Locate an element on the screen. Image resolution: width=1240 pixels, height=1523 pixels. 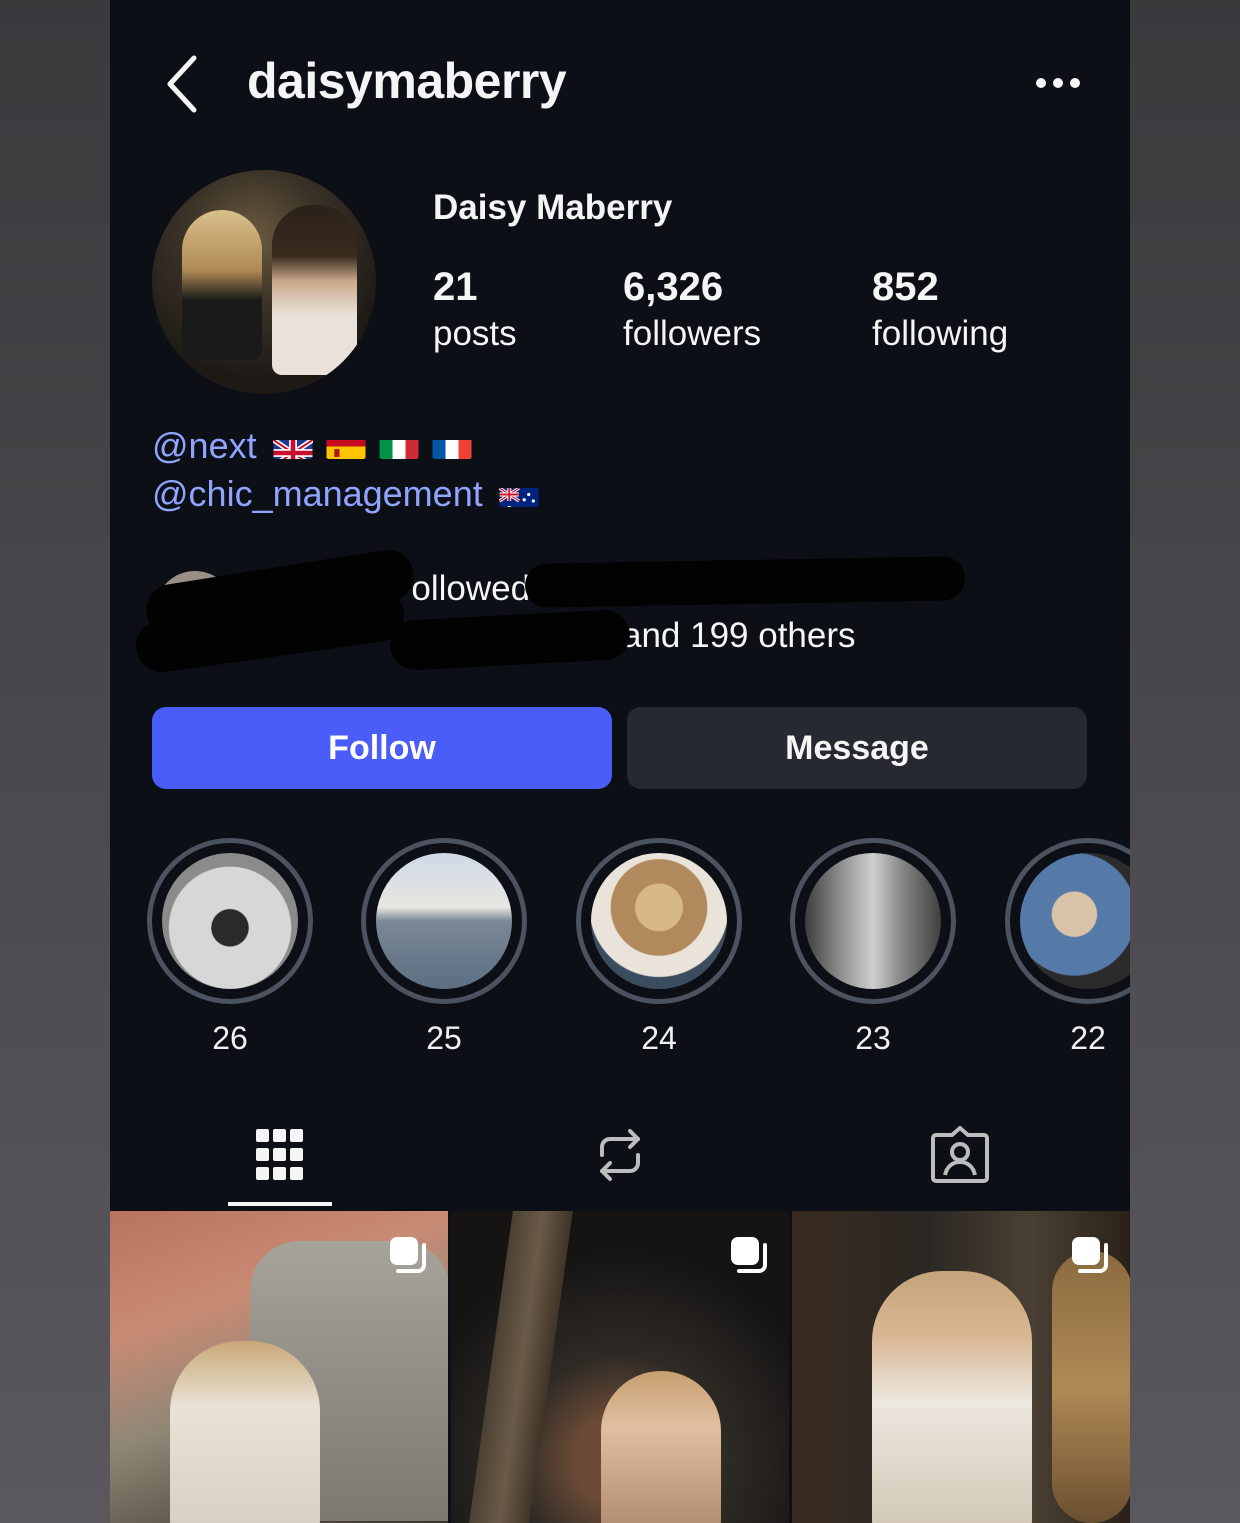
profile-tabs is located at coordinates (620, 1155).